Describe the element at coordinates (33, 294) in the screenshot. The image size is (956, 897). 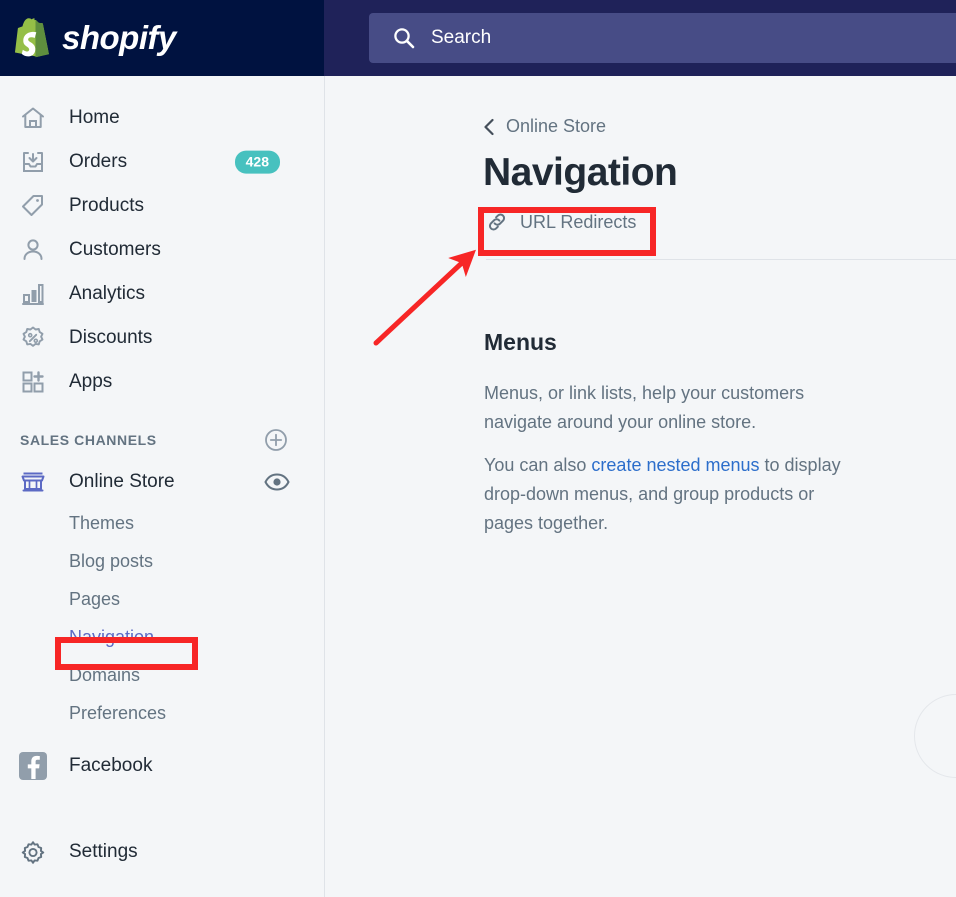
I see `bar-chart-icon` at that location.